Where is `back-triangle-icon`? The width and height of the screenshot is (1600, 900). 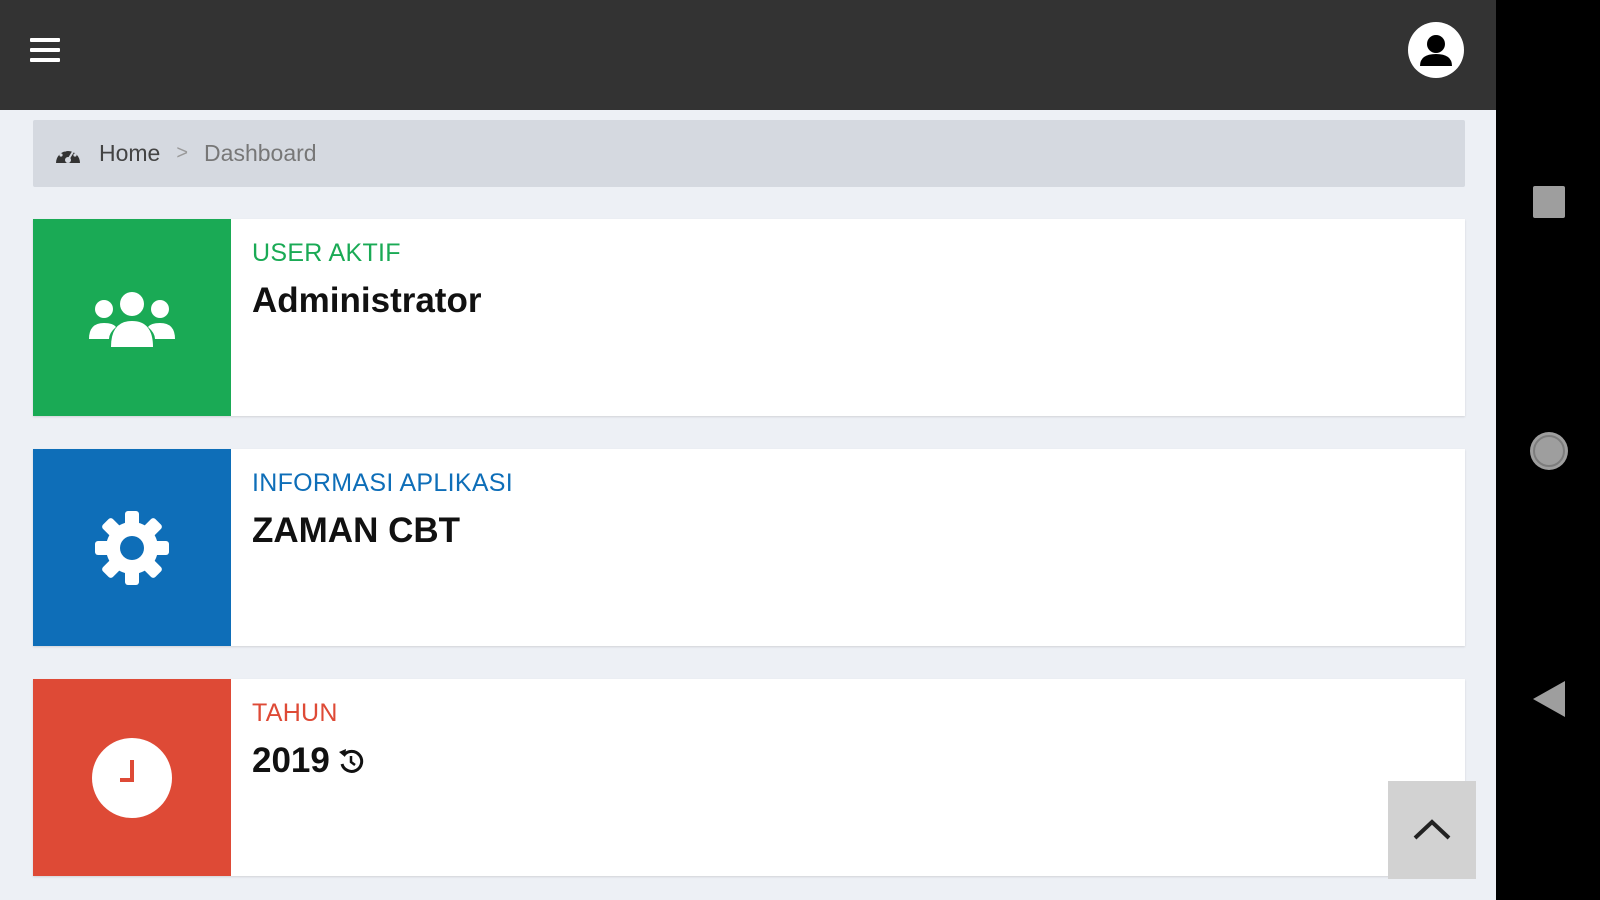 back-triangle-icon is located at coordinates (1549, 699).